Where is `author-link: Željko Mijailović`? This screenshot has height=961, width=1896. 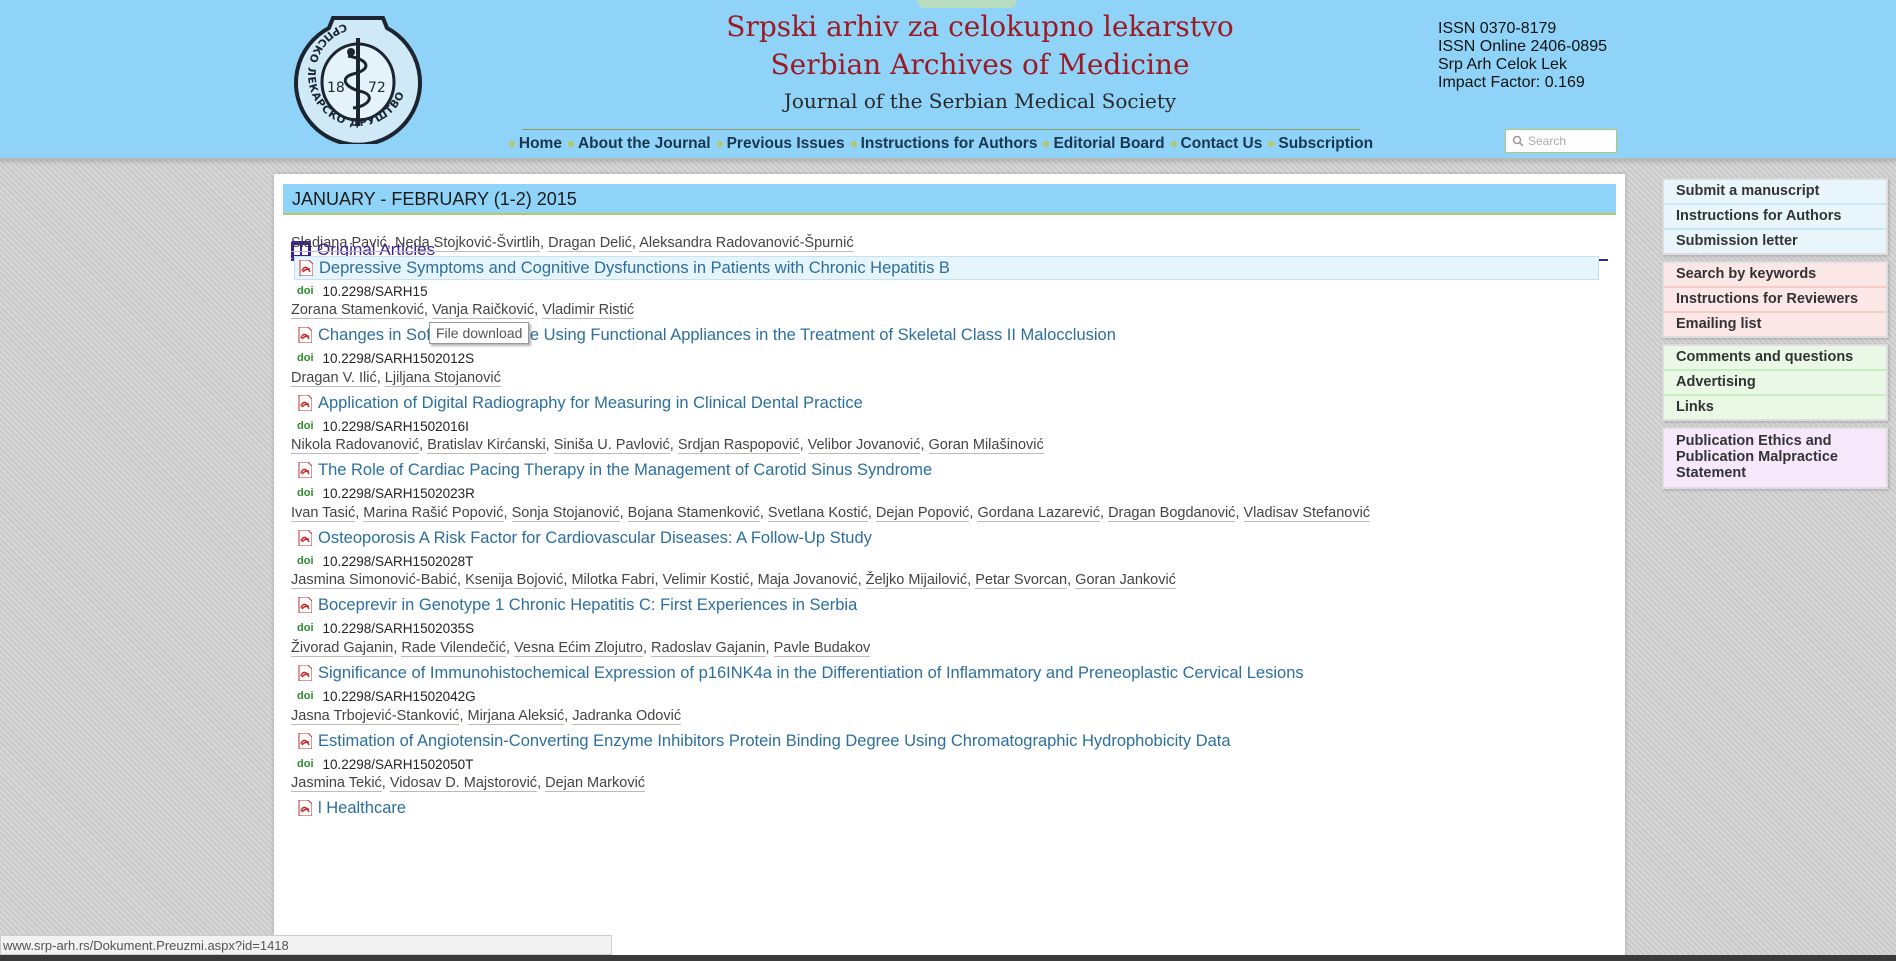 author-link: Željko Mijailović is located at coordinates (916, 580).